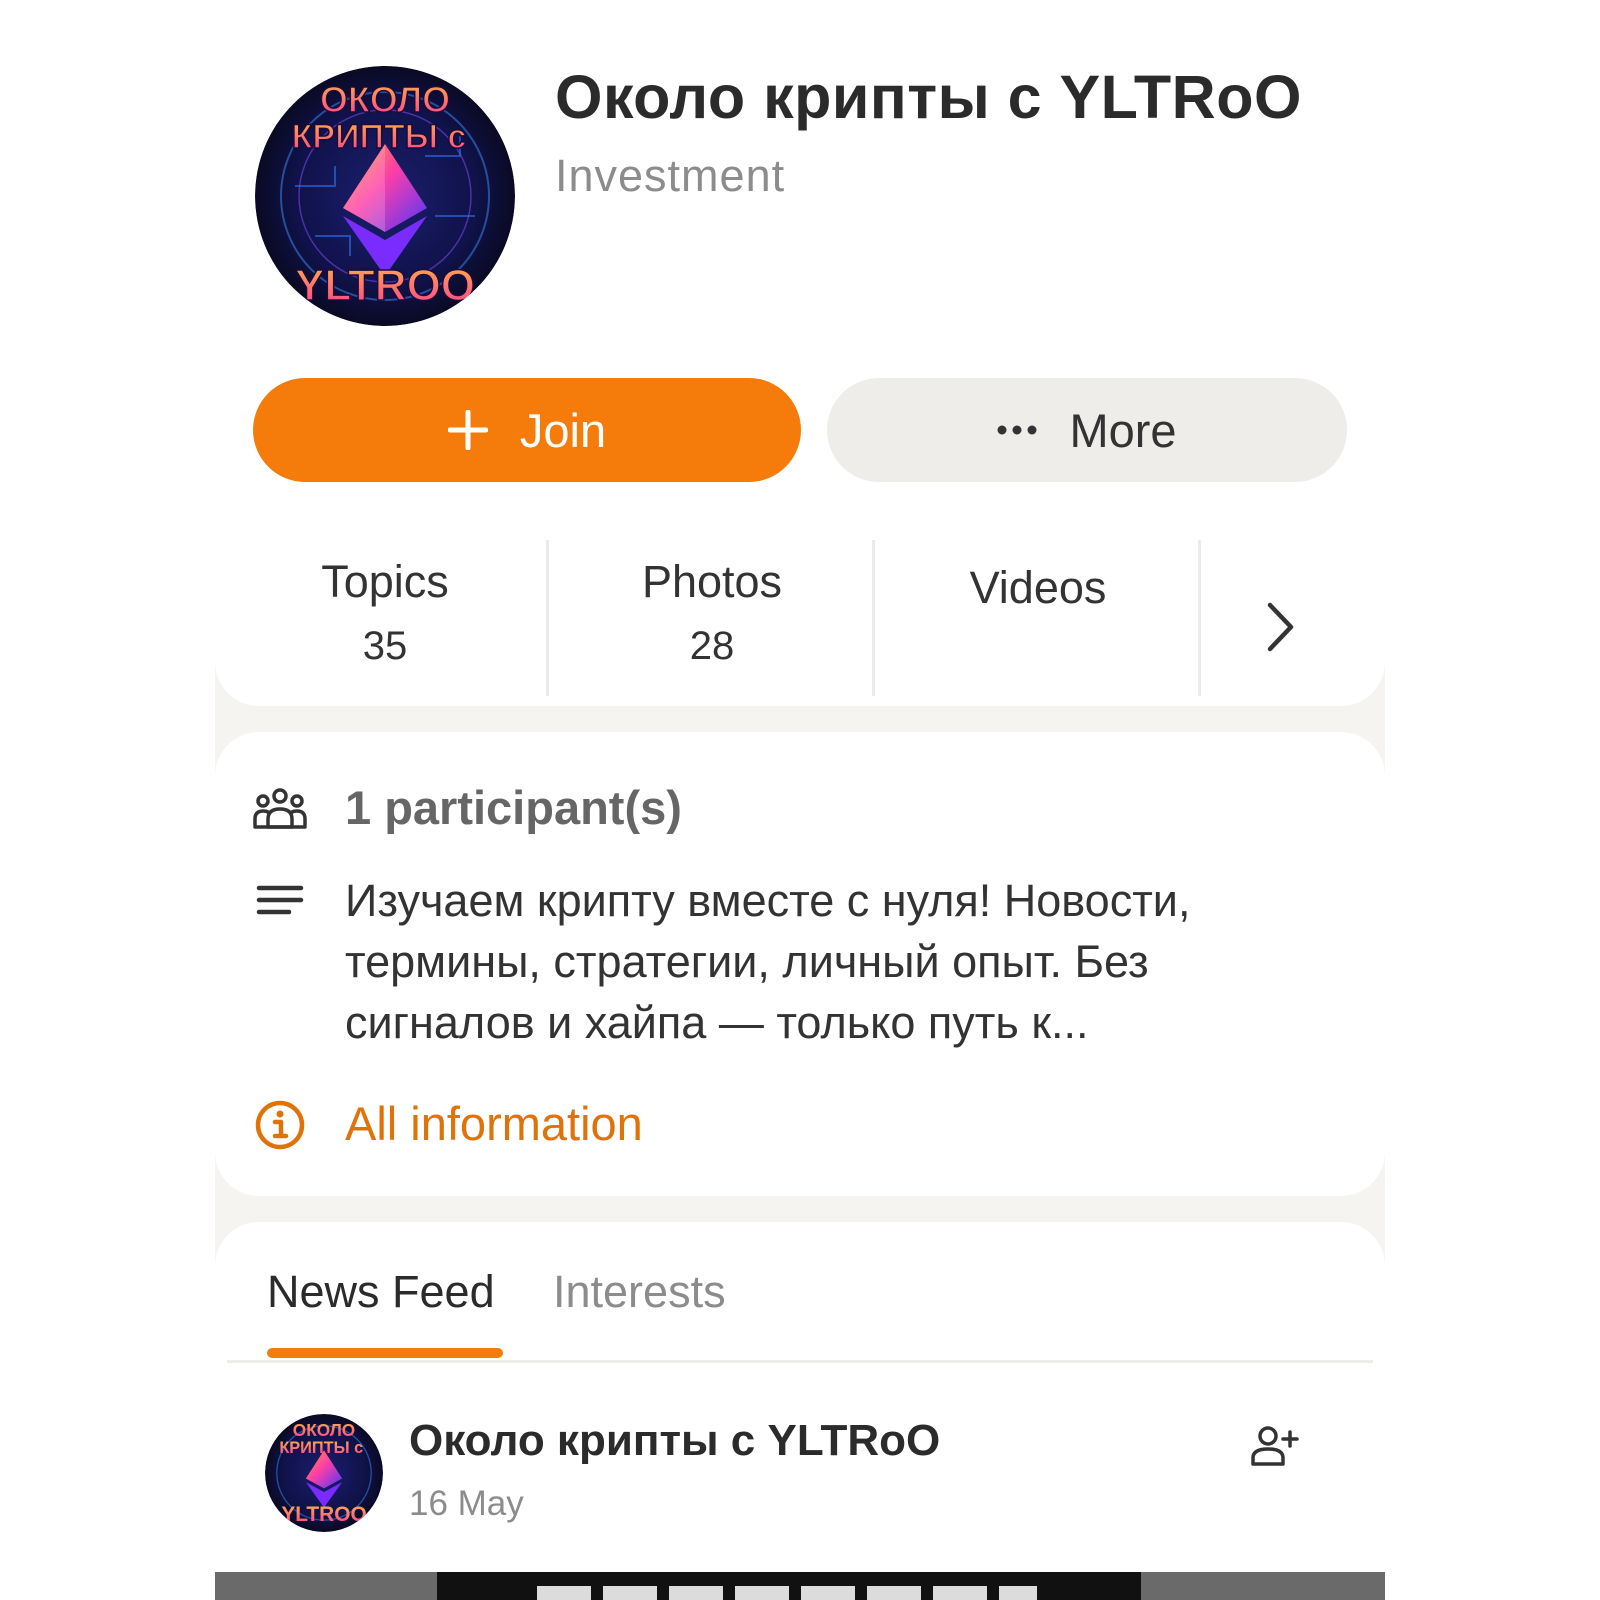 The image size is (1600, 1600). I want to click on stat-label: Topics, so click(385, 581).